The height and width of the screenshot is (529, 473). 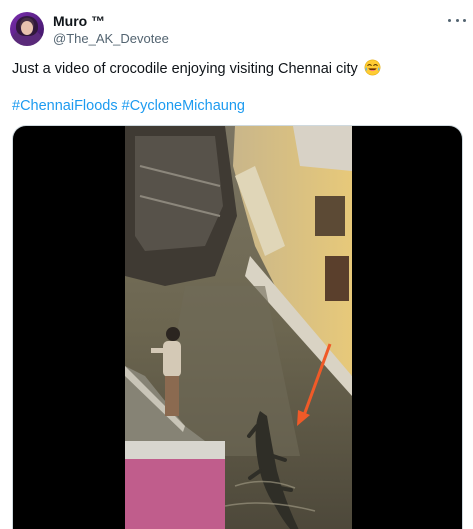 What do you see at coordinates (111, 39) in the screenshot?
I see `author-handle: @The_AK_Devotee` at bounding box center [111, 39].